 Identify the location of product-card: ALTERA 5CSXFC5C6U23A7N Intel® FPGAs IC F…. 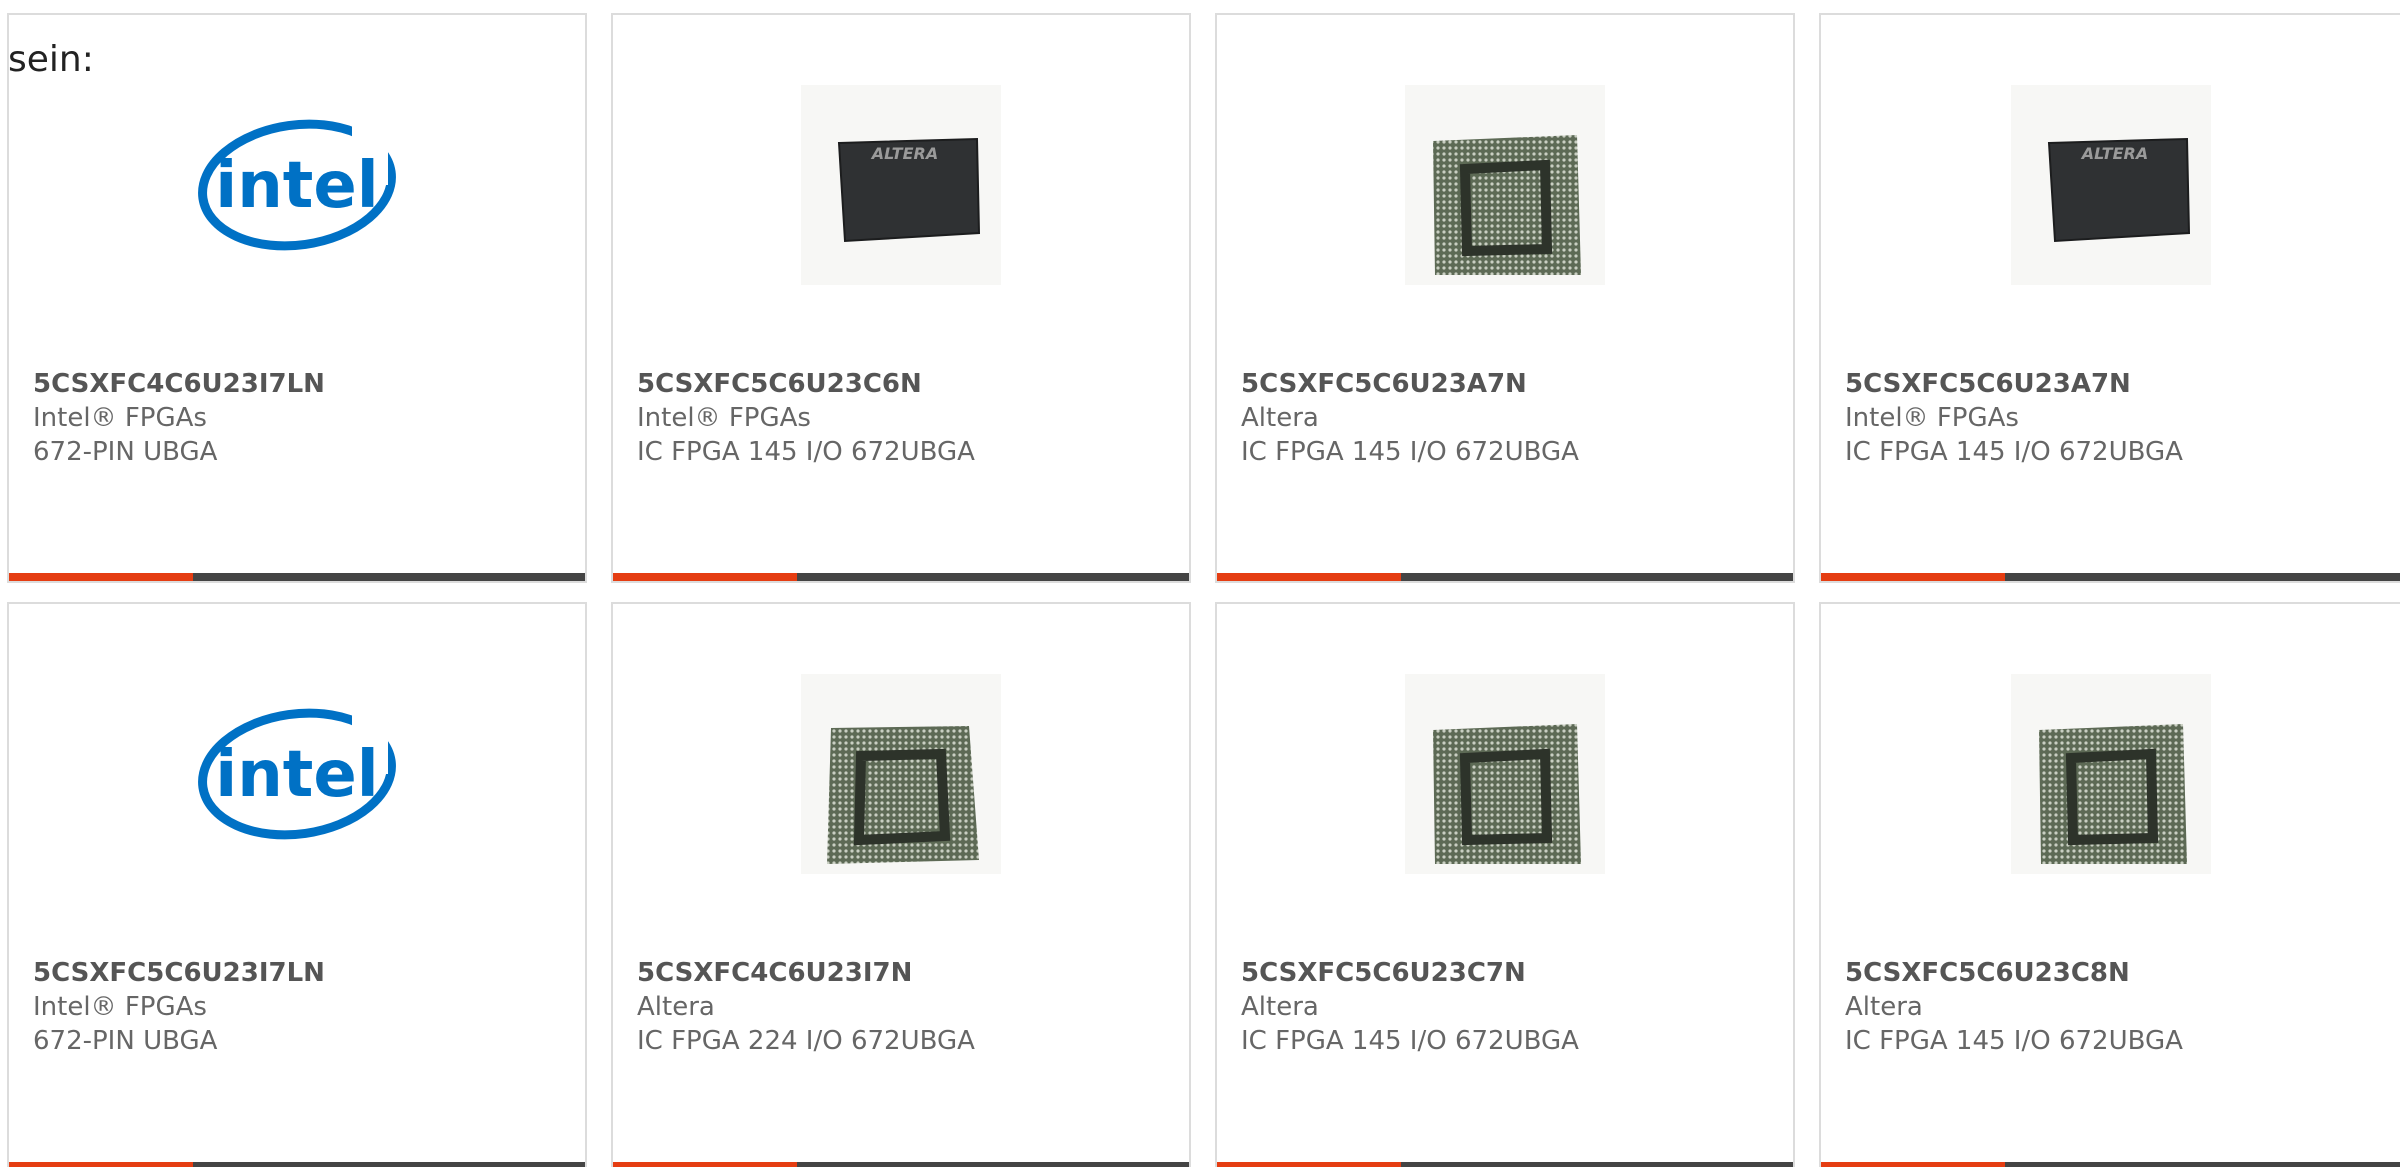
(2109, 298).